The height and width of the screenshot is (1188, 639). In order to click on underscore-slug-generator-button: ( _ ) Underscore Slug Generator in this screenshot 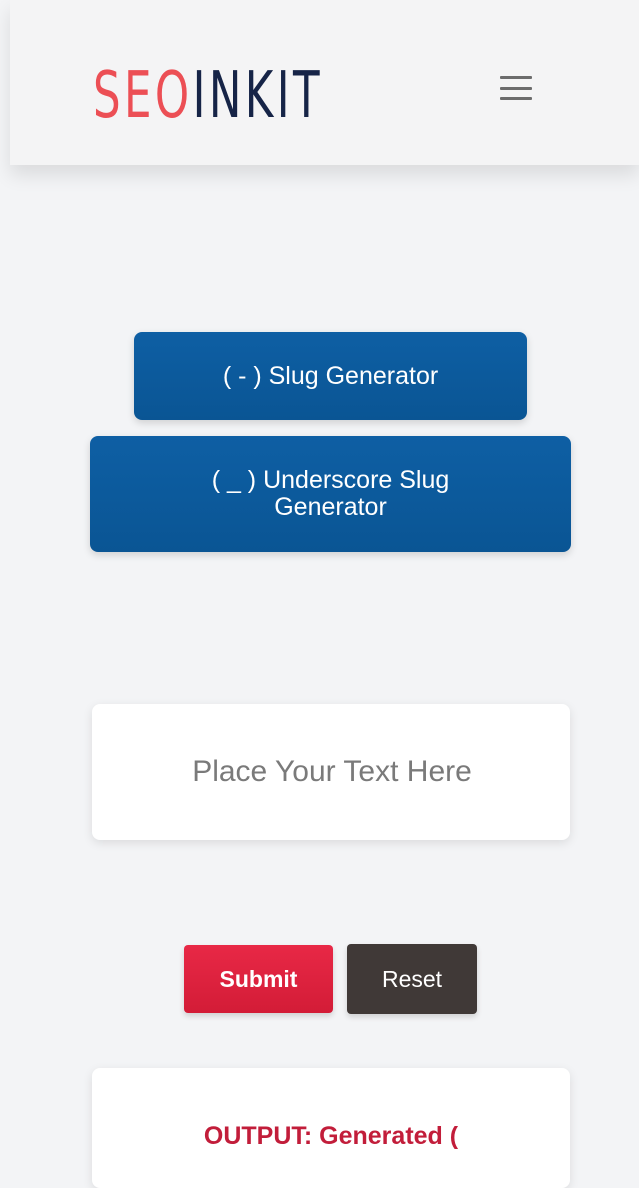, I will do `click(330, 494)`.